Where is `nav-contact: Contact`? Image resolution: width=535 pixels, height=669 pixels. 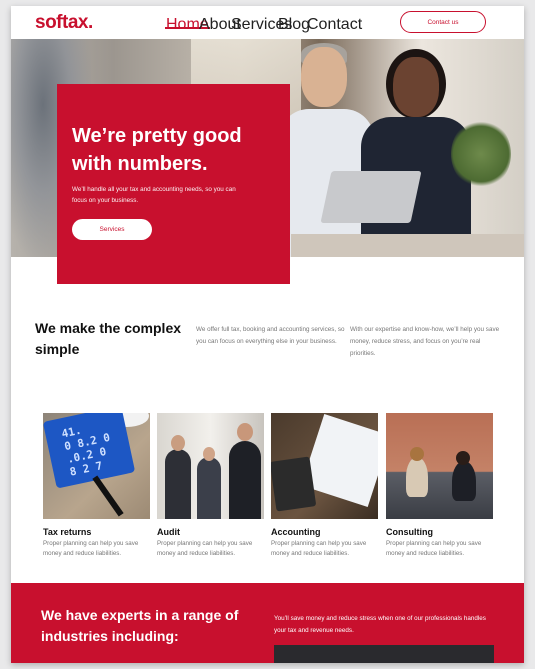 nav-contact: Contact is located at coordinates (334, 25).